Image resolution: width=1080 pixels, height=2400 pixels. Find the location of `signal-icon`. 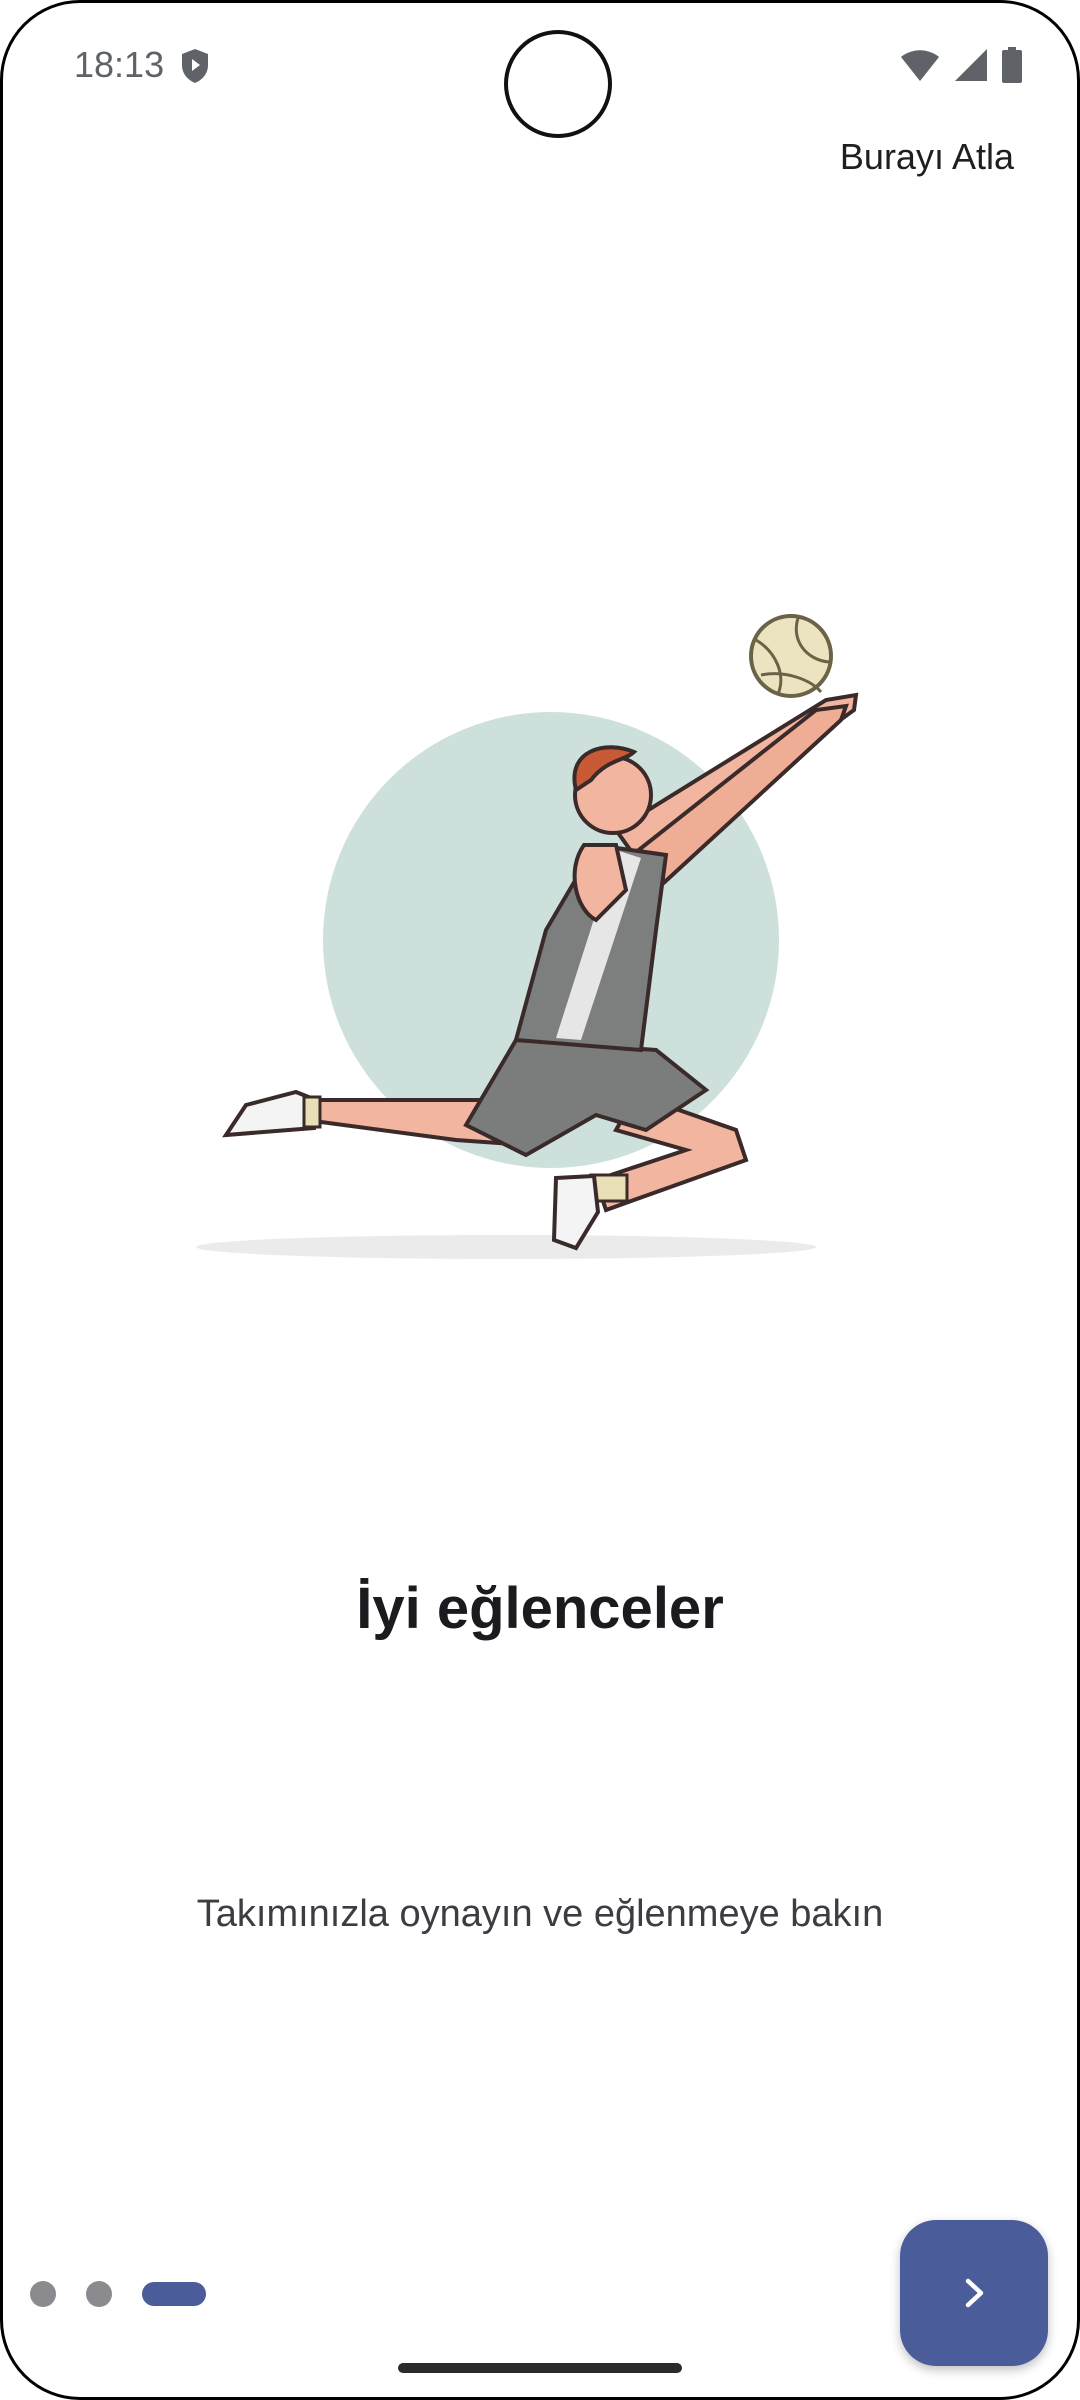

signal-icon is located at coordinates (971, 65).